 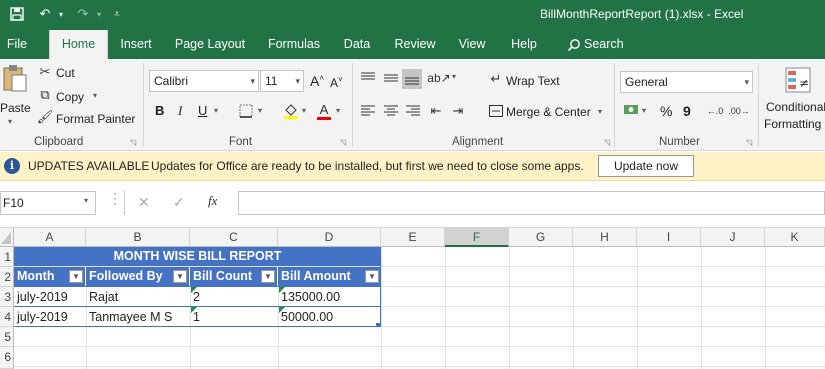 I want to click on column-header: K, so click(x=795, y=237).